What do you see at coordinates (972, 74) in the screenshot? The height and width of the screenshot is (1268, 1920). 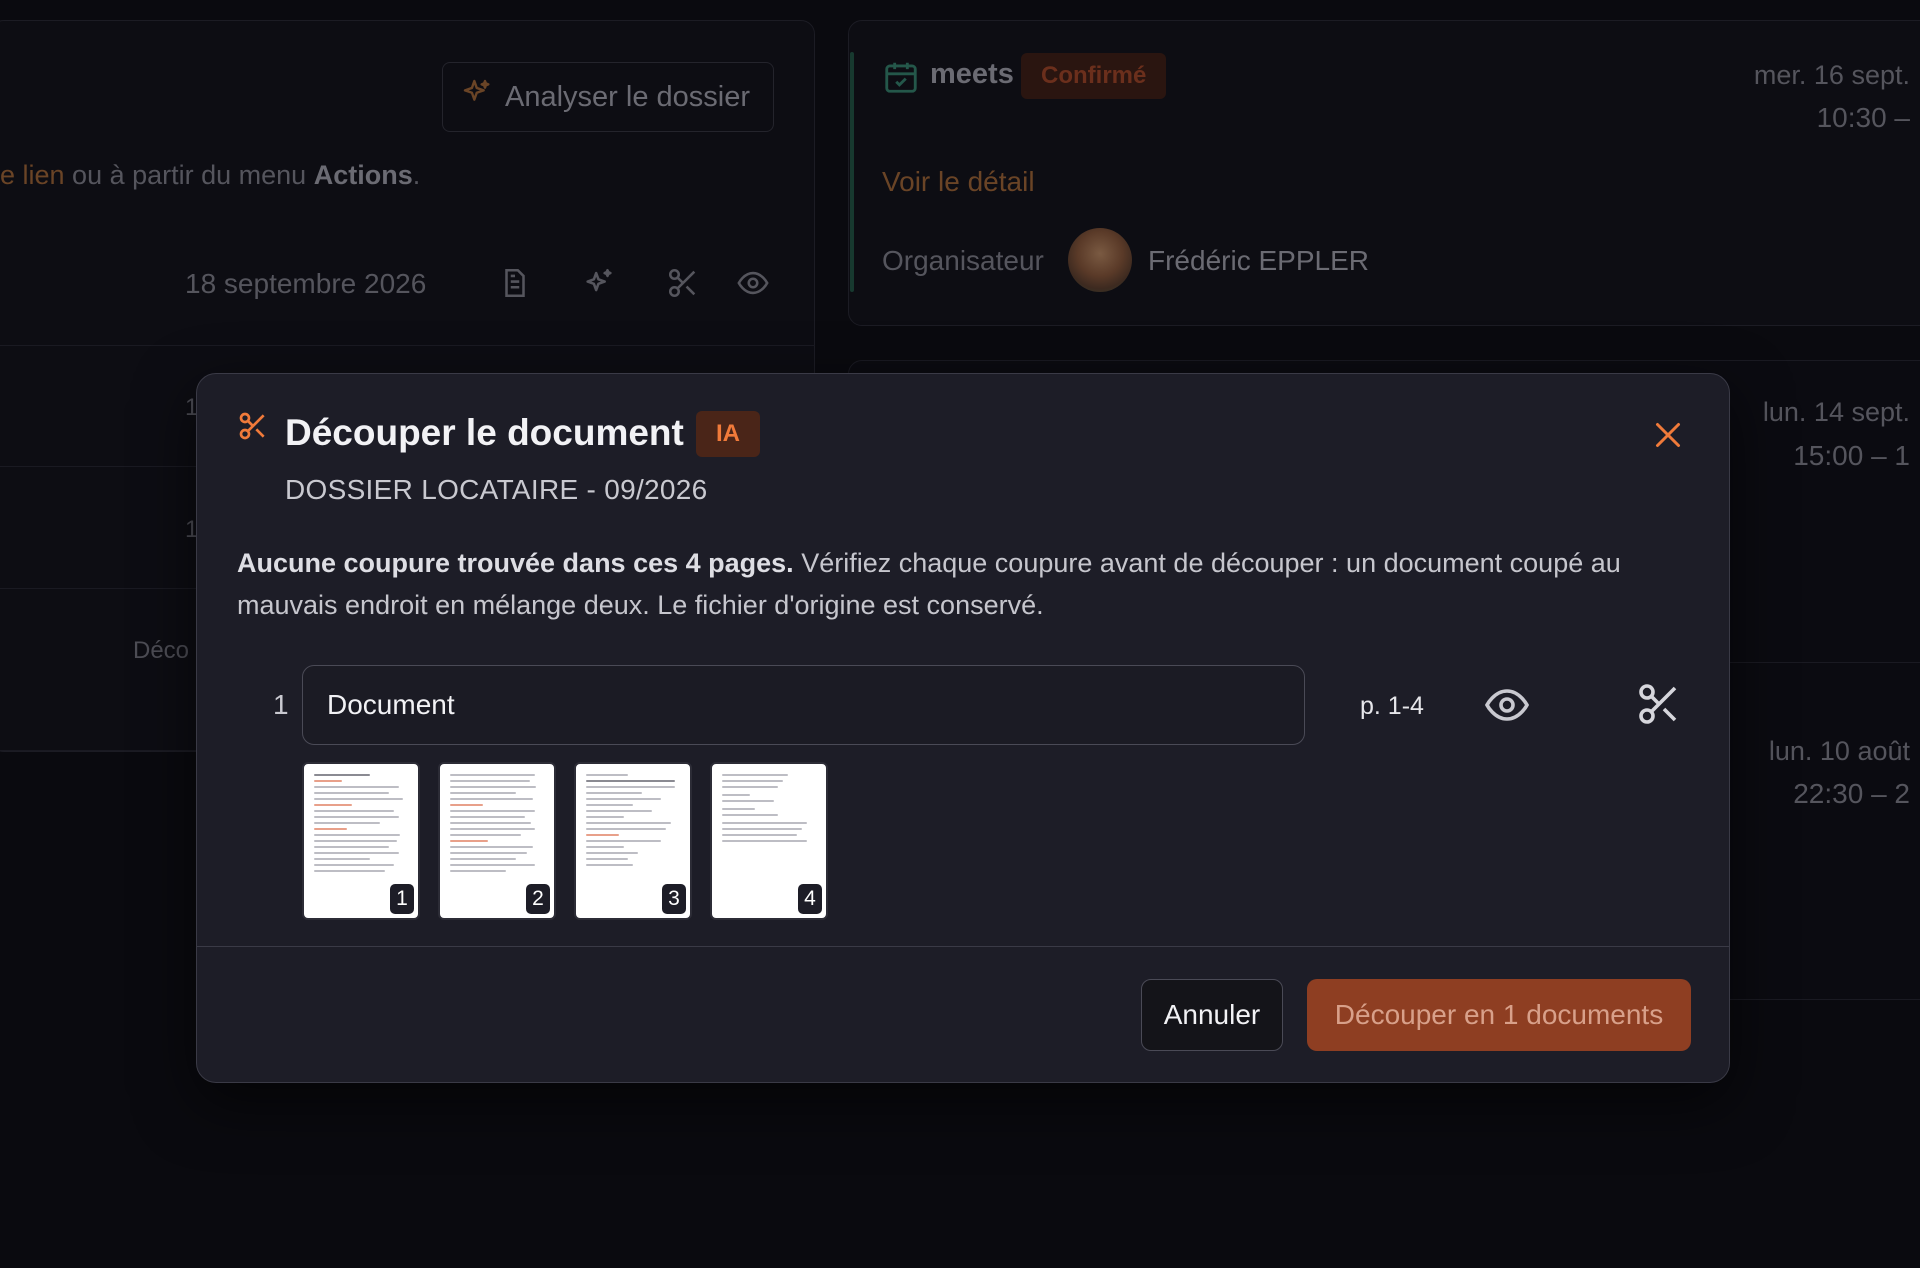 I see `event-name: meets` at bounding box center [972, 74].